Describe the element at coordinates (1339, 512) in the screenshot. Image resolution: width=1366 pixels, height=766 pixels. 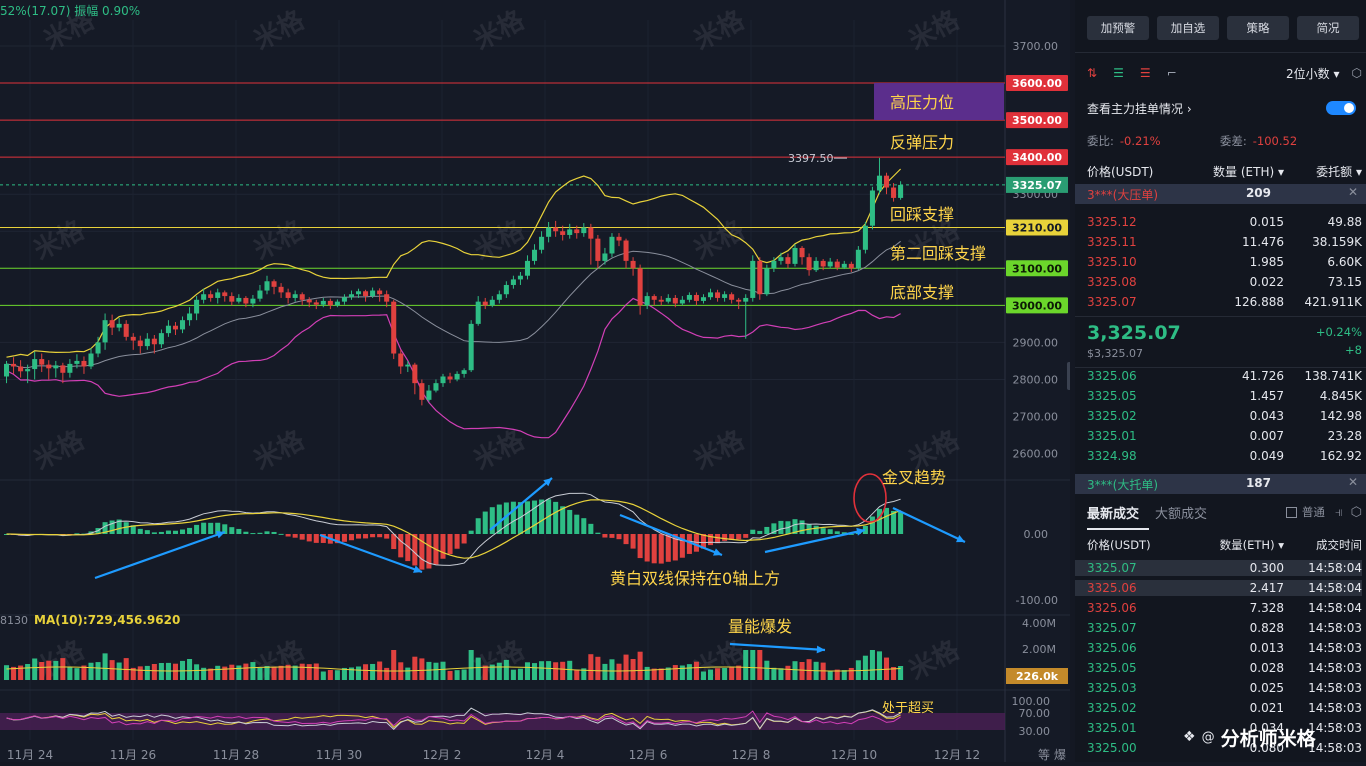
I see `filter-icon: ⫣` at that location.